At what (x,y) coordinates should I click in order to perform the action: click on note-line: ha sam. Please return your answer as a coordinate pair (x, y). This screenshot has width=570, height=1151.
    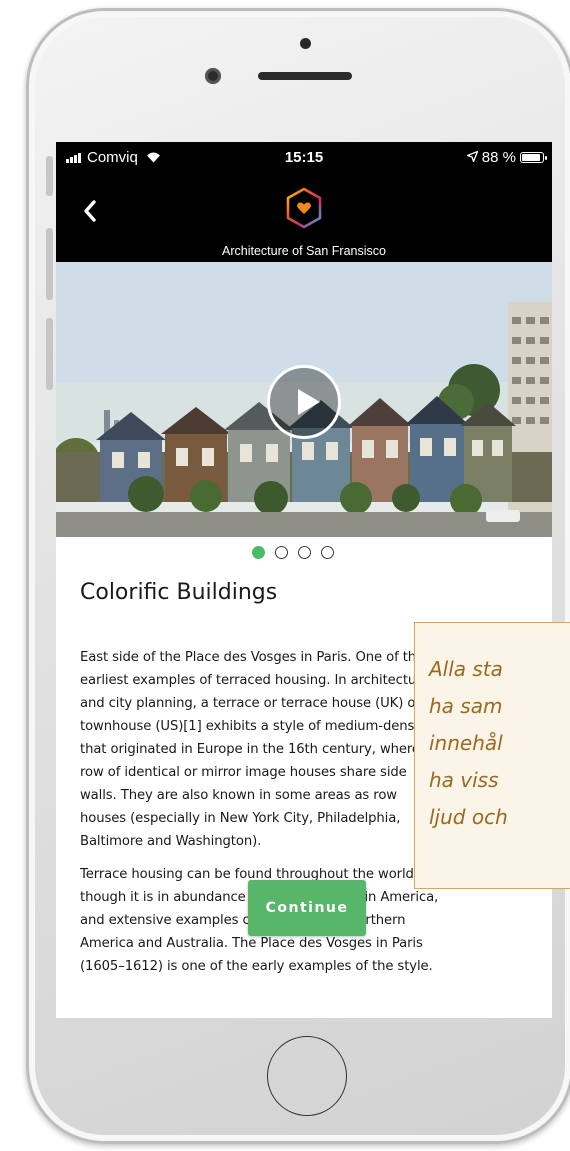
    Looking at the image, I should click on (466, 706).